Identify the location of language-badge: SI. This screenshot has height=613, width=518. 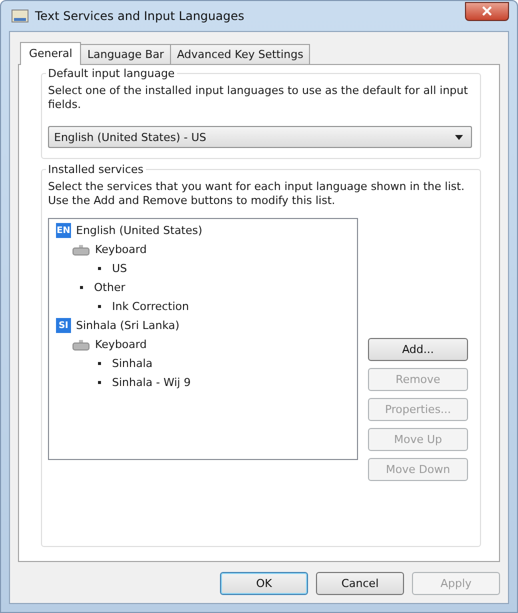
(63, 325).